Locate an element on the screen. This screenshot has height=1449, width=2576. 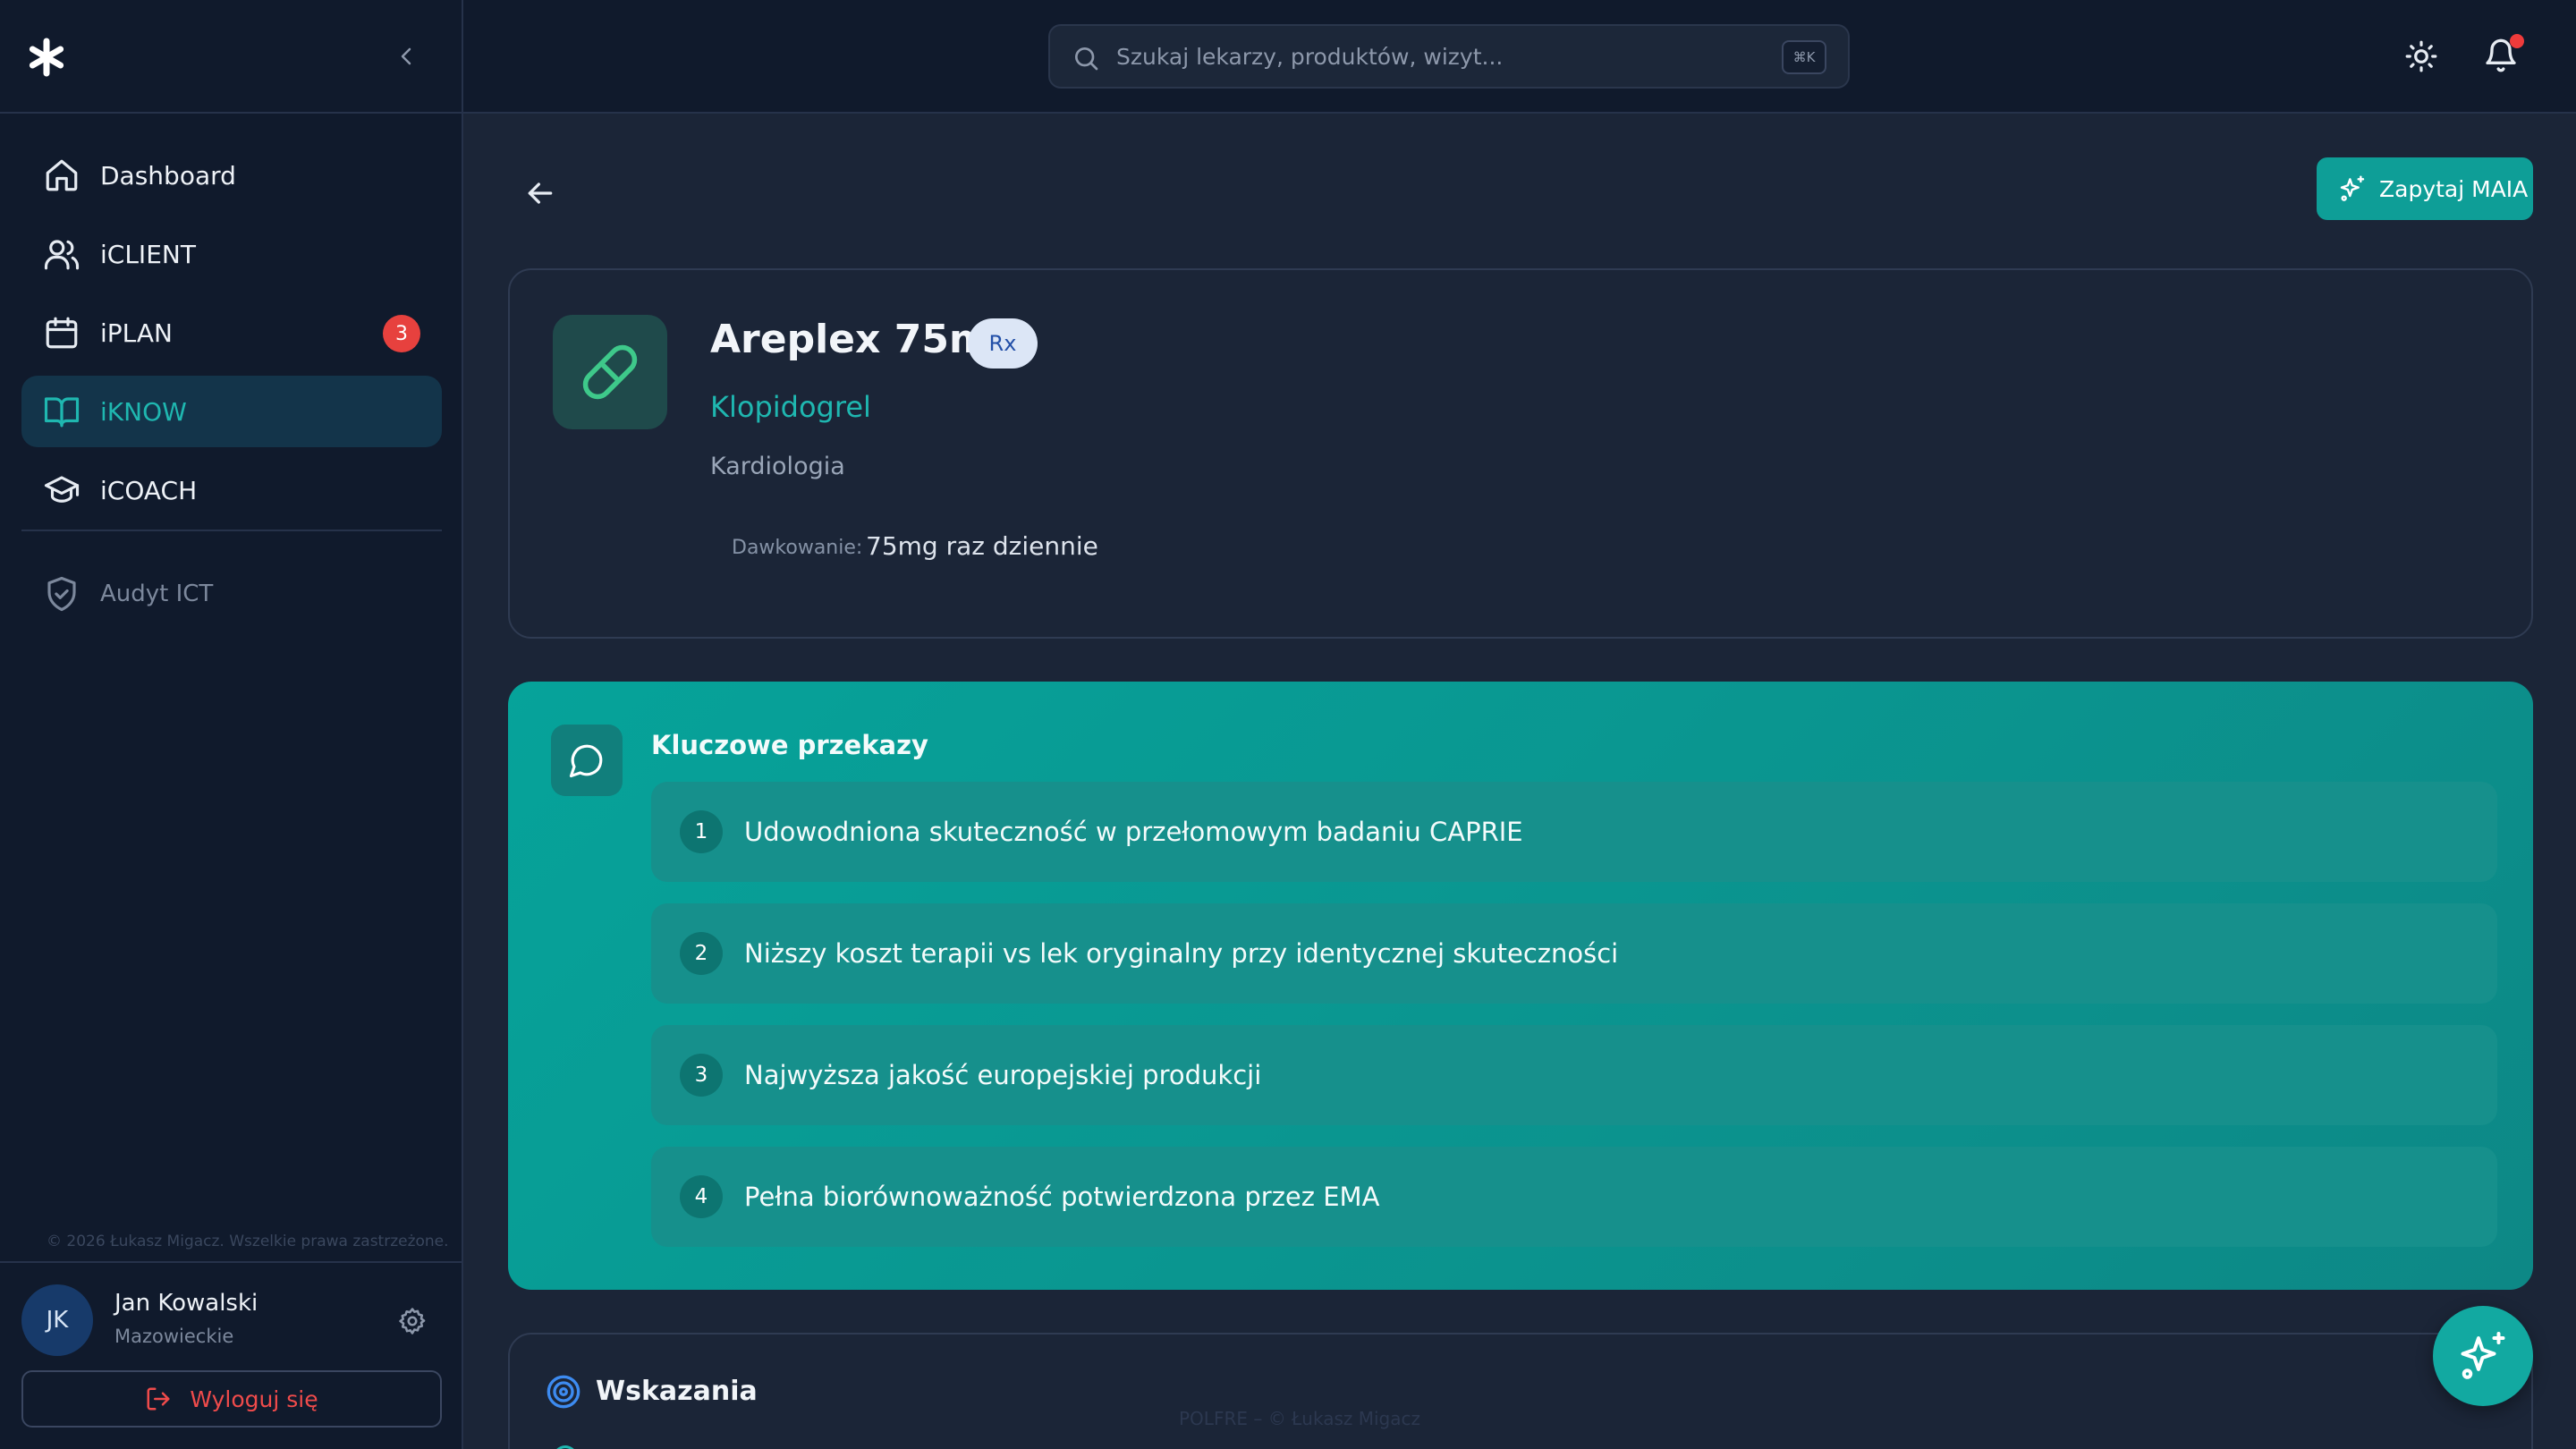
user-region: Mazowieckie is located at coordinates (174, 1336).